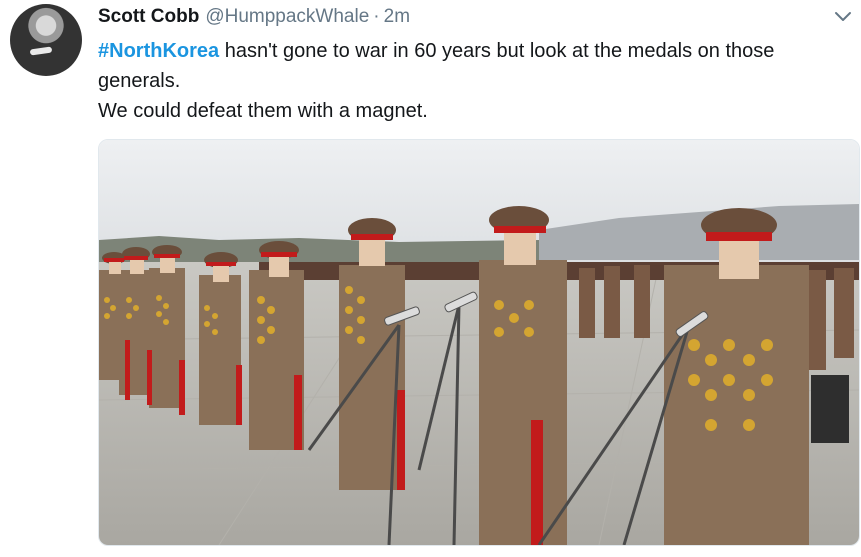 The height and width of the screenshot is (557, 861). I want to click on tweet-text-line-3: We could defeat them with a magnet., so click(263, 111).